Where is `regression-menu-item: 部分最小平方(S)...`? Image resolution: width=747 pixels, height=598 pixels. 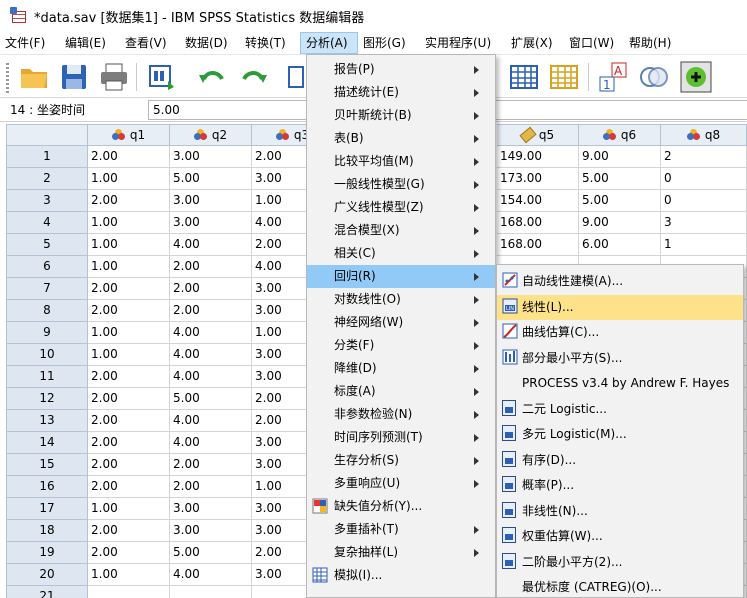
regression-menu-item: 部分最小平方(S)... is located at coordinates (620, 358).